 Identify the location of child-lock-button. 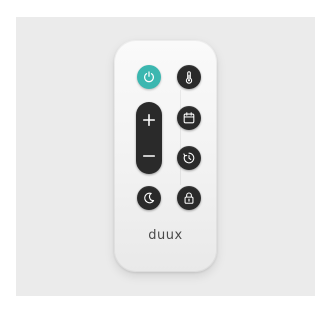
(189, 198).